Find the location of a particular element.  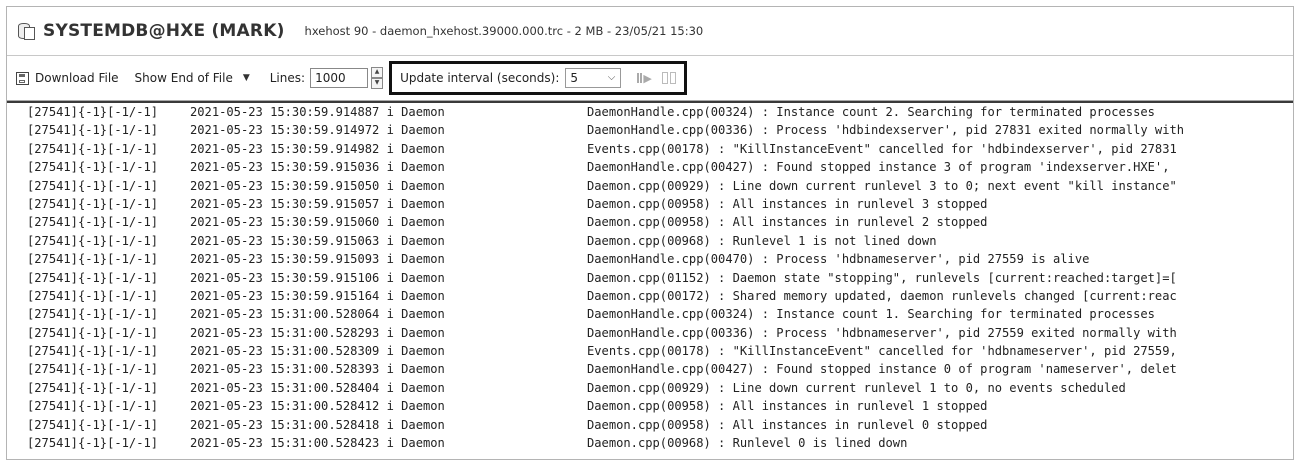

log-timestamp: 2021-05-23 15:30:59.915060 i Daemon is located at coordinates (317, 222).